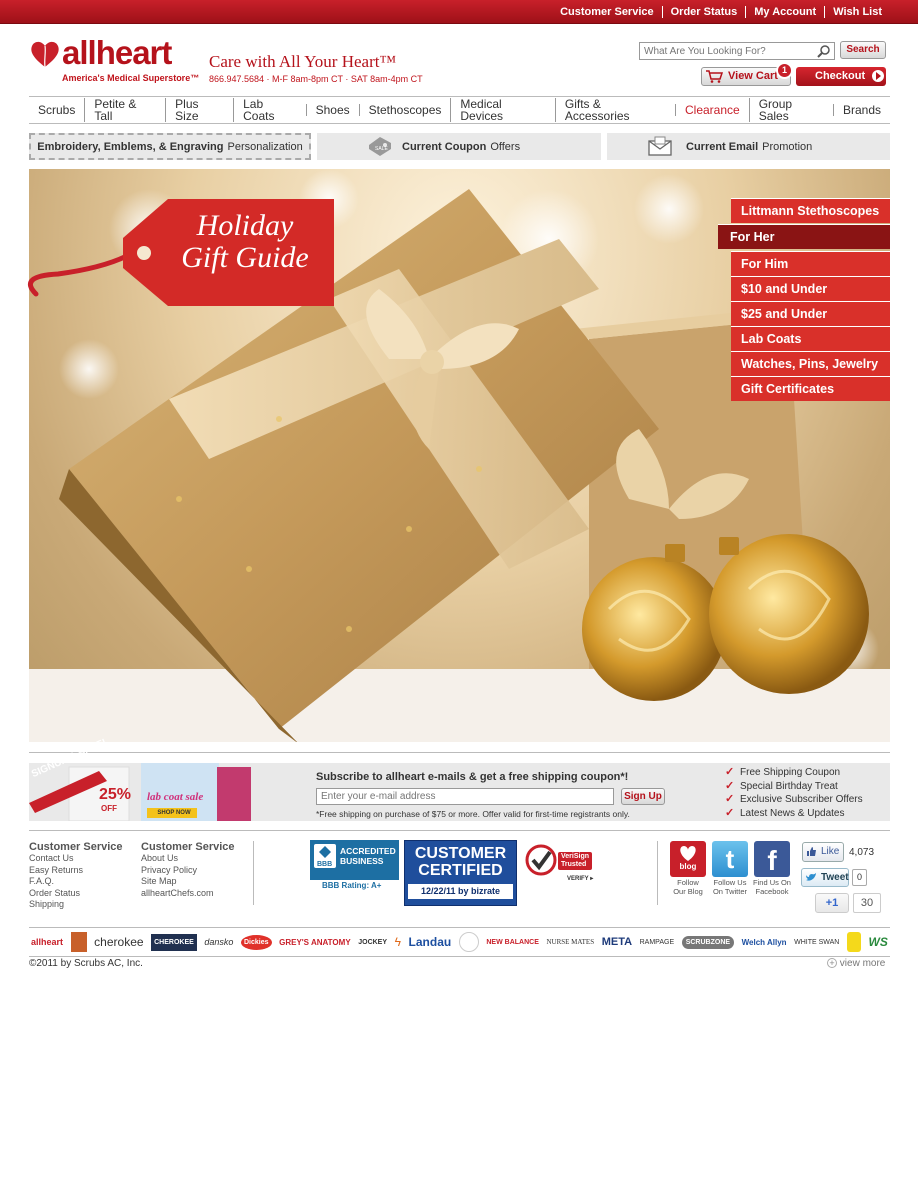  What do you see at coordinates (142, 792) in the screenshot?
I see `signup-save-banner` at bounding box center [142, 792].